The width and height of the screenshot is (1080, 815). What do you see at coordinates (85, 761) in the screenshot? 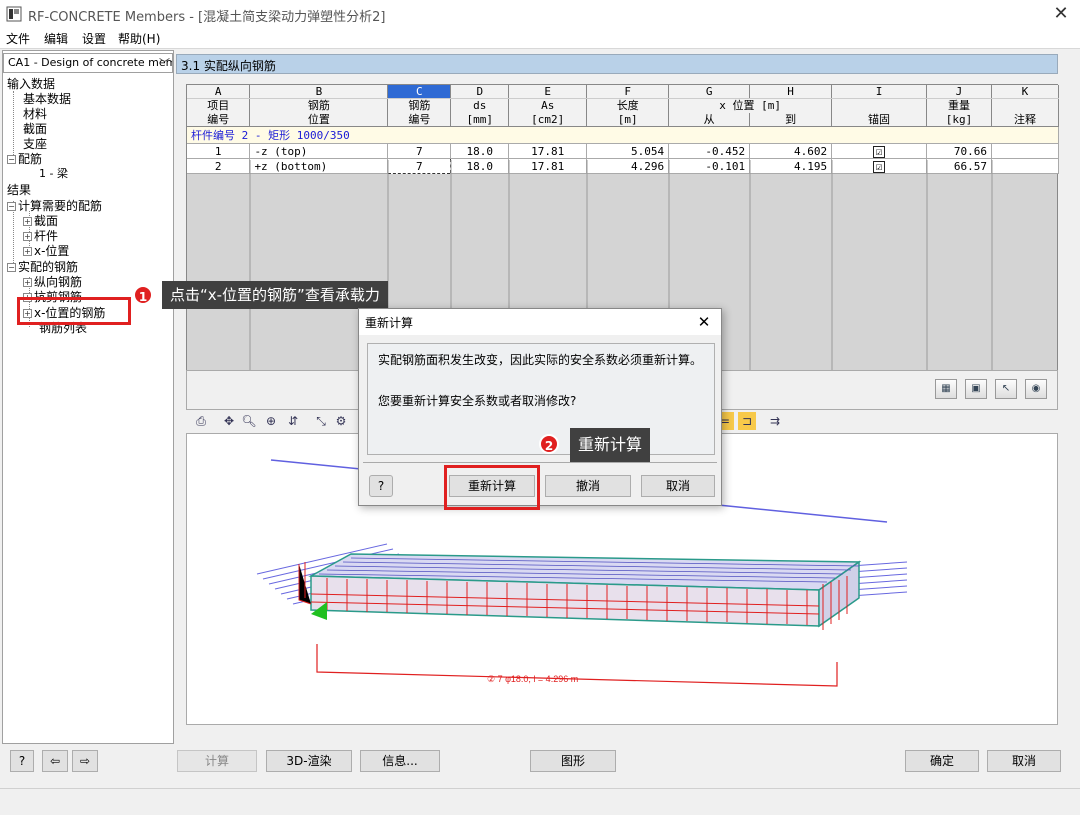
I see `next-icon: ⇨` at bounding box center [85, 761].